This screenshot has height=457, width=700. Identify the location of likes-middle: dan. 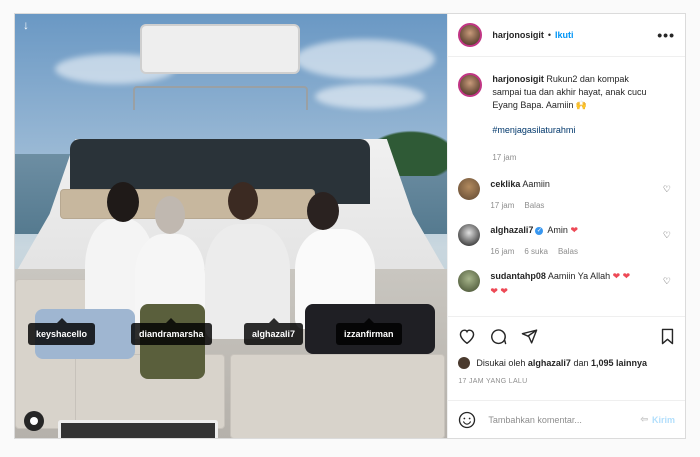
(581, 363).